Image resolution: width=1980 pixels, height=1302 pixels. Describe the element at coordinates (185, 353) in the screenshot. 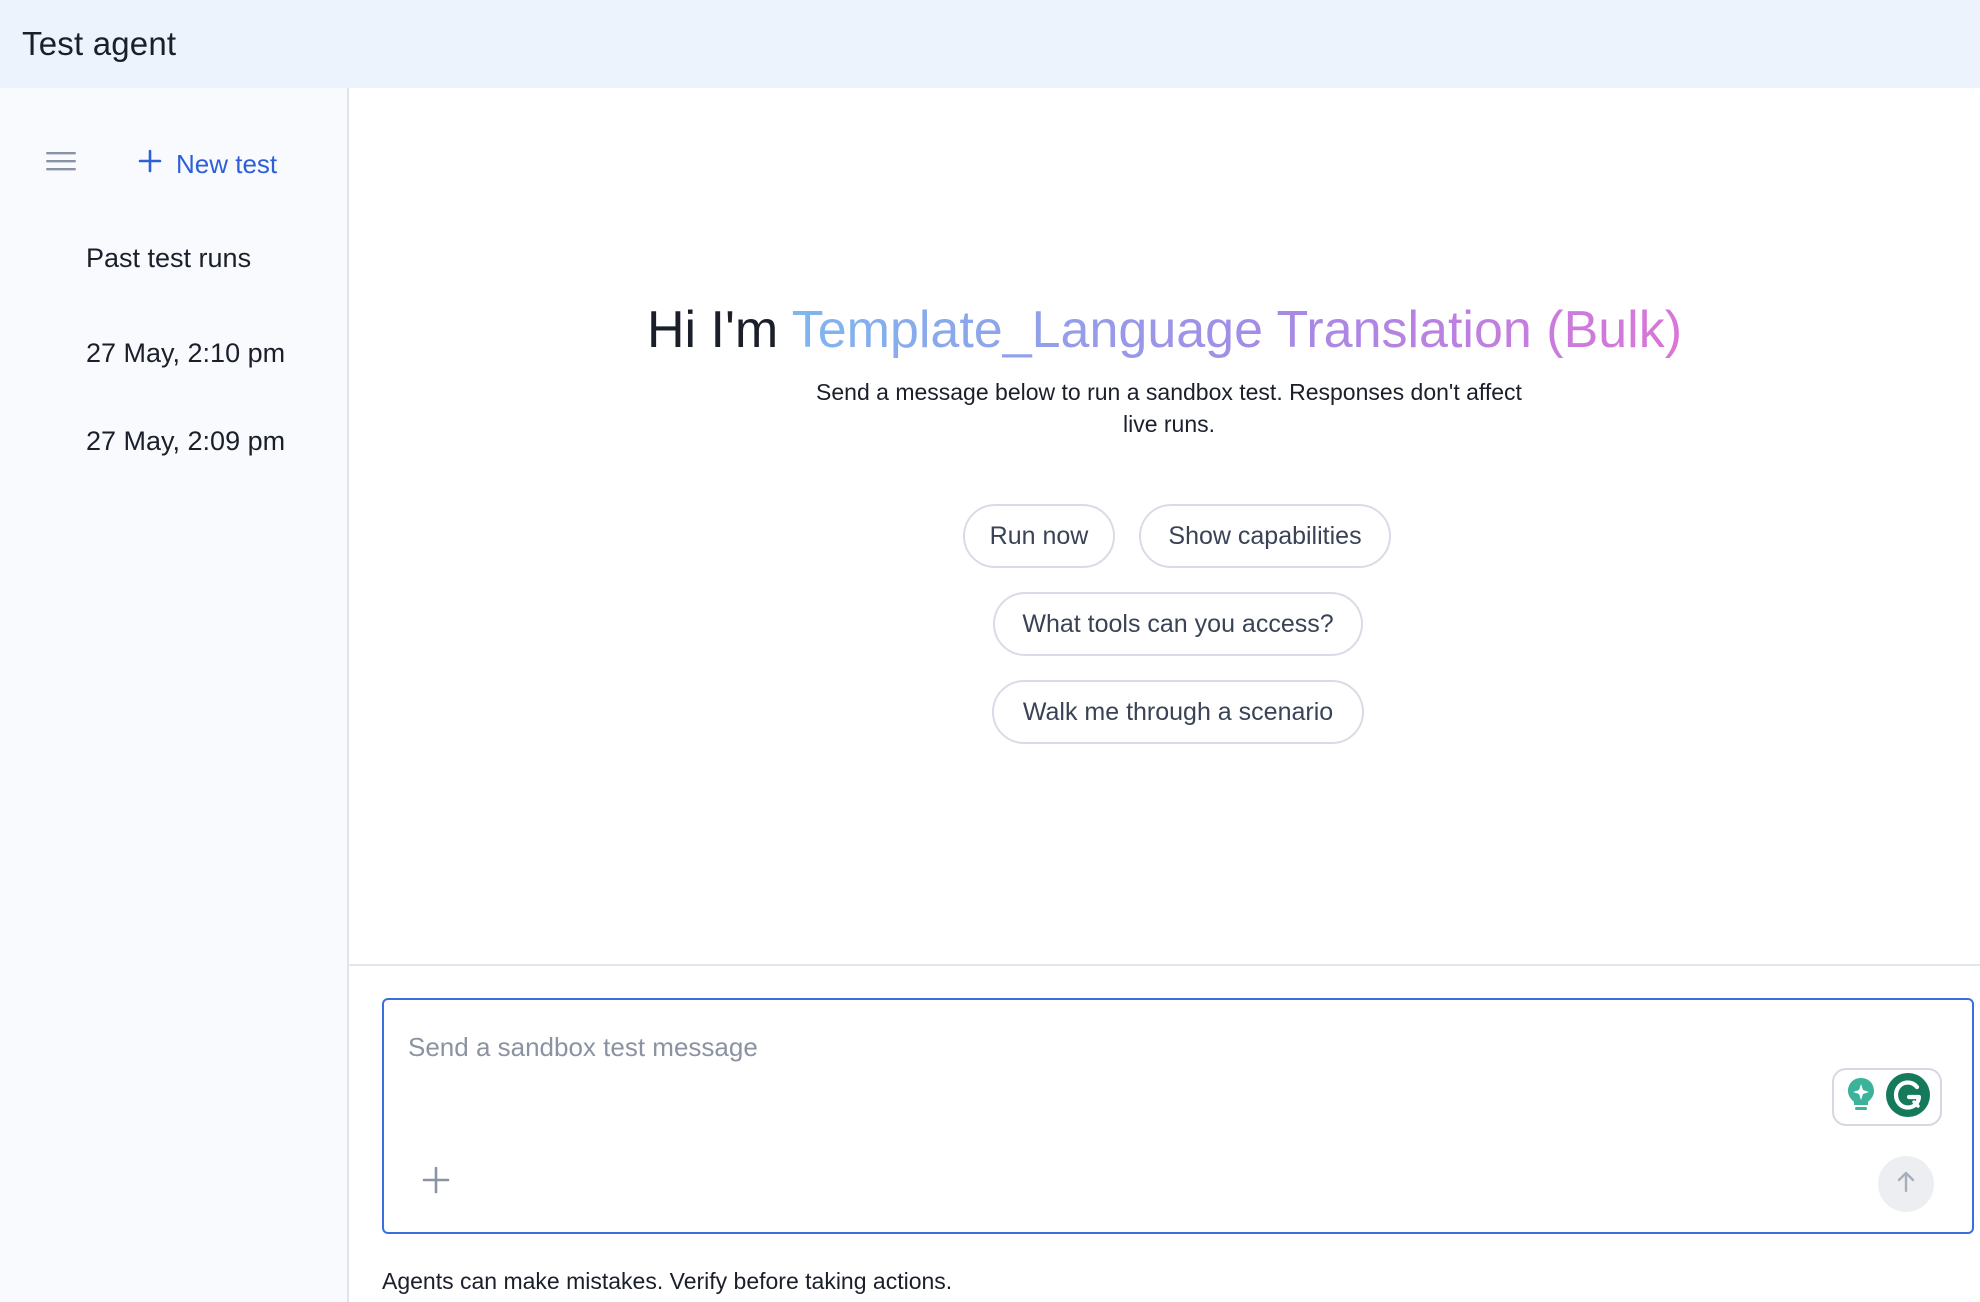

I see `past-run-item: 27 May, 2:10 pm` at that location.